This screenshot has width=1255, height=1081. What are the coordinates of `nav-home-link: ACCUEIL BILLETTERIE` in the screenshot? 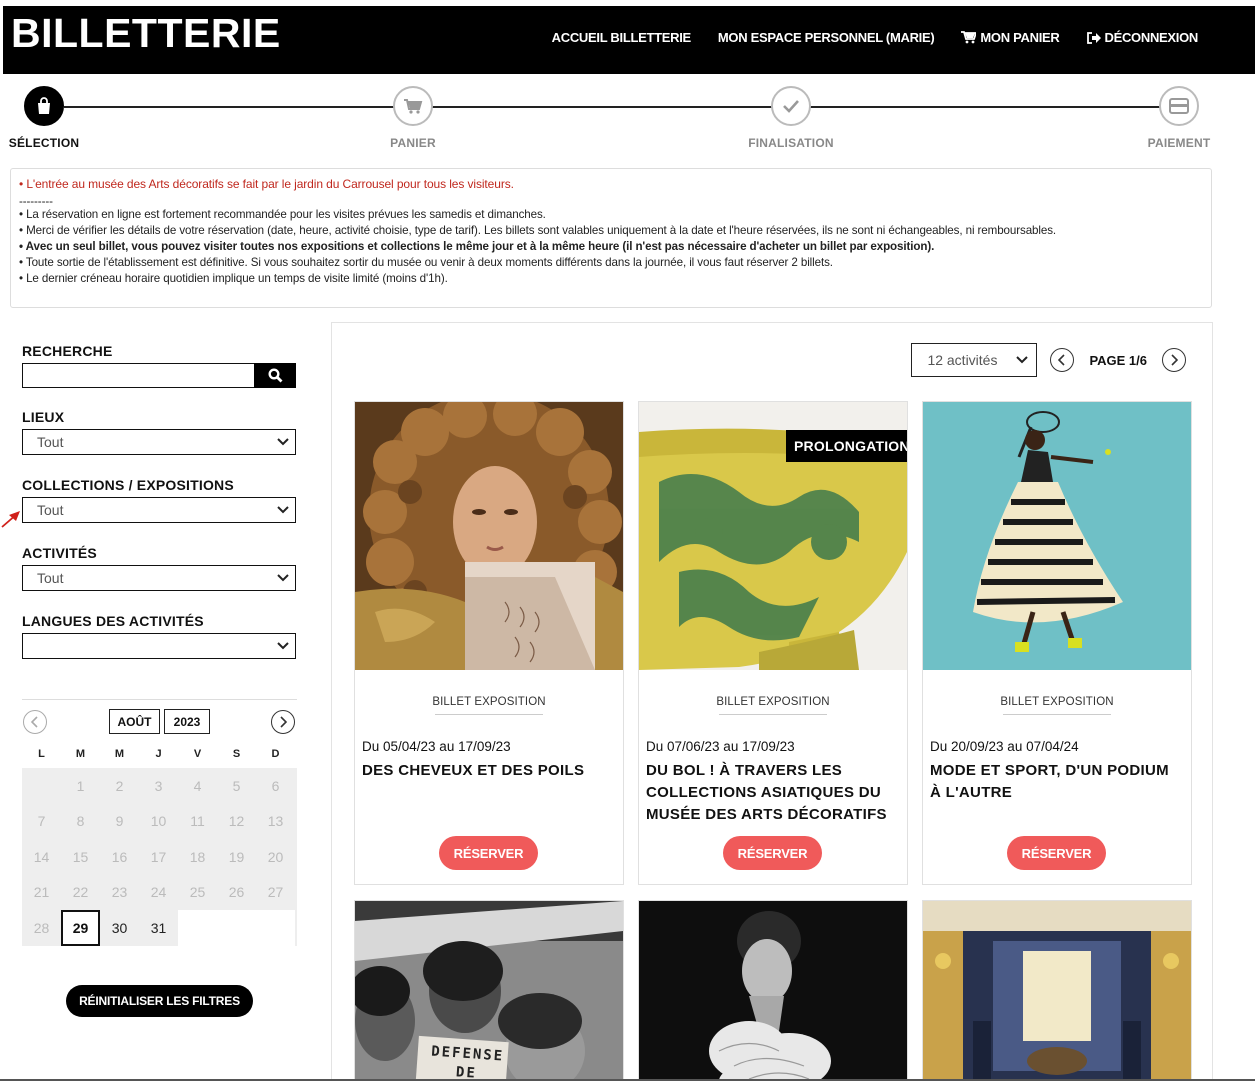 It's located at (621, 37).